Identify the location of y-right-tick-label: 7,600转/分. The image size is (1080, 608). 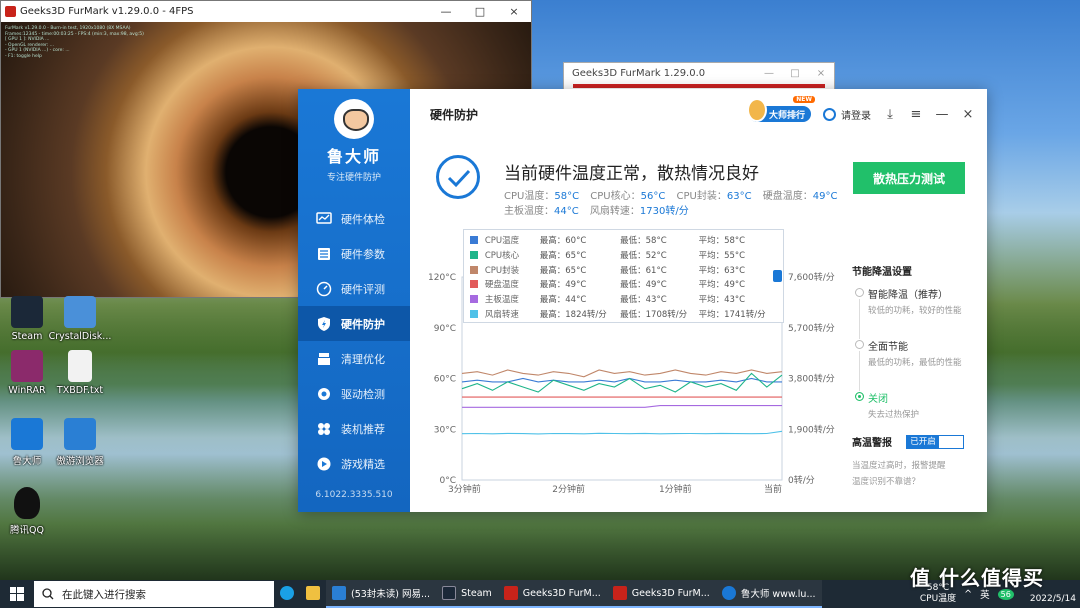
(811, 277).